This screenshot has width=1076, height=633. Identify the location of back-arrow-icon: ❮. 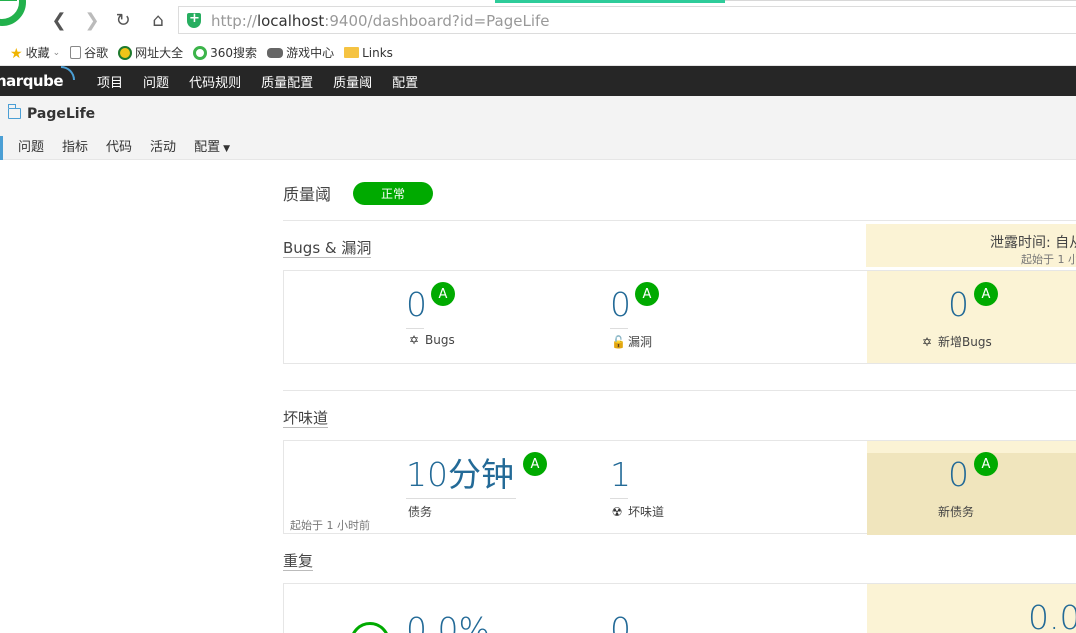
(59, 20).